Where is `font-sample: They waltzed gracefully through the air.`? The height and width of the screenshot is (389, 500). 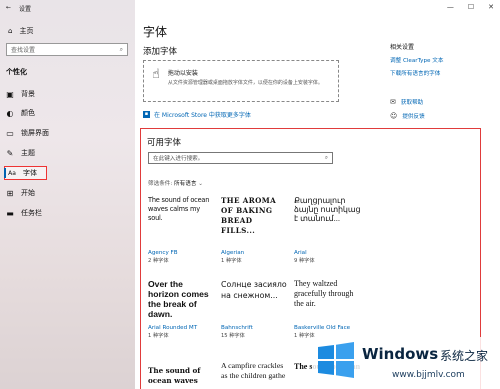
font-sample: They waltzed gracefully through the air. is located at coordinates (324, 293).